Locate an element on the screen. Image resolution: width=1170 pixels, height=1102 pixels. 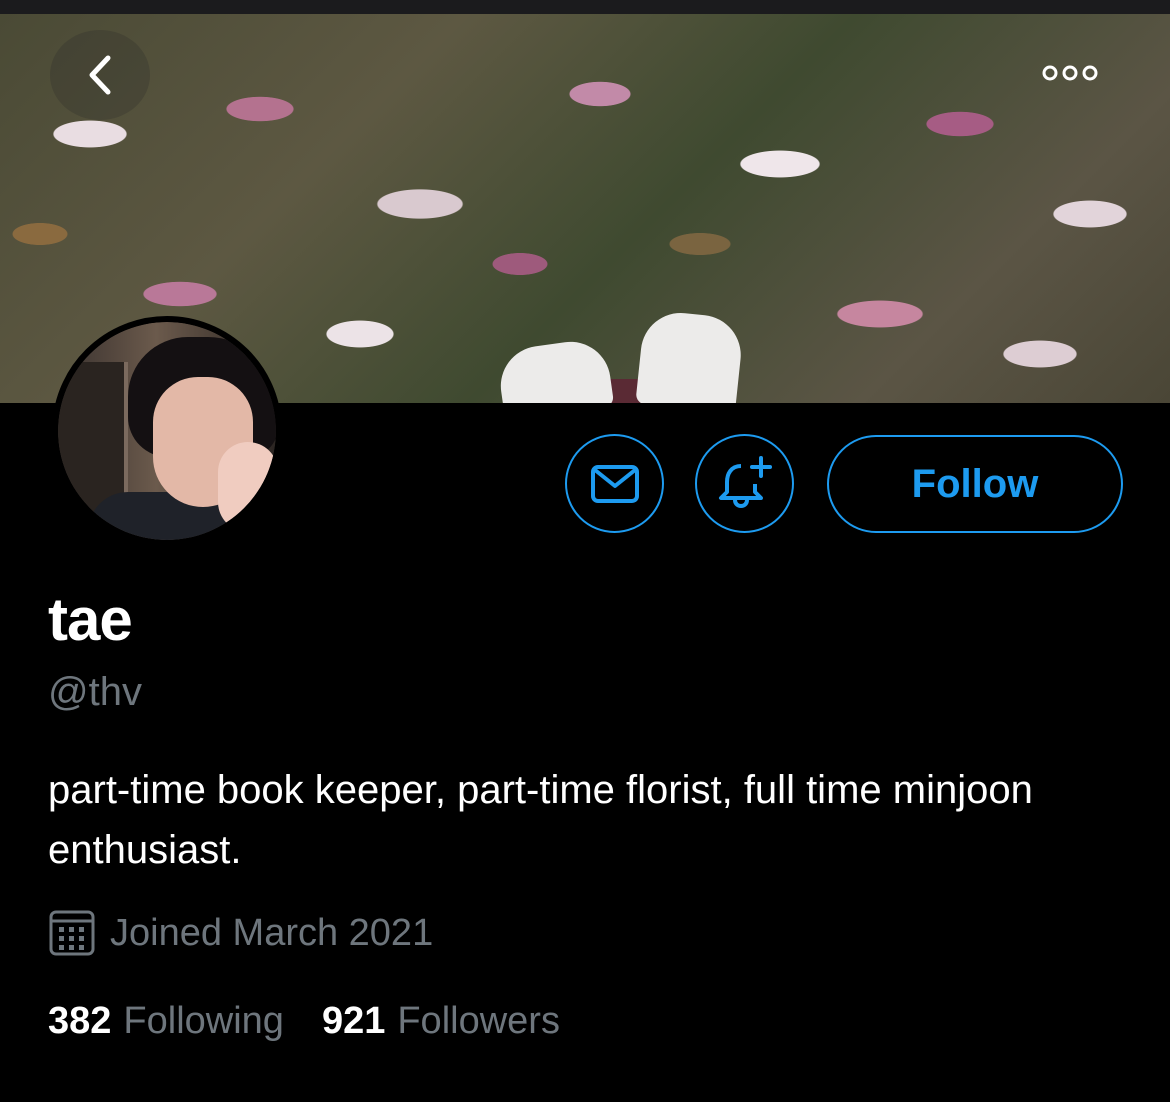
message-button is located at coordinates (614, 483).